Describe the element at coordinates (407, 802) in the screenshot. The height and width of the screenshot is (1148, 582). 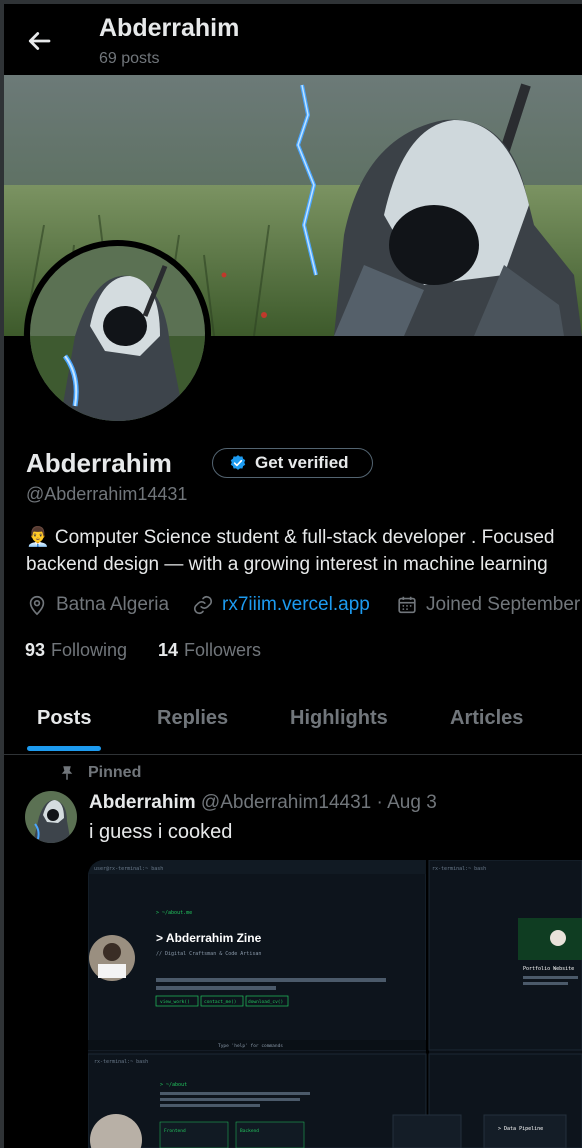
I see `post-date: · Aug 3` at that location.